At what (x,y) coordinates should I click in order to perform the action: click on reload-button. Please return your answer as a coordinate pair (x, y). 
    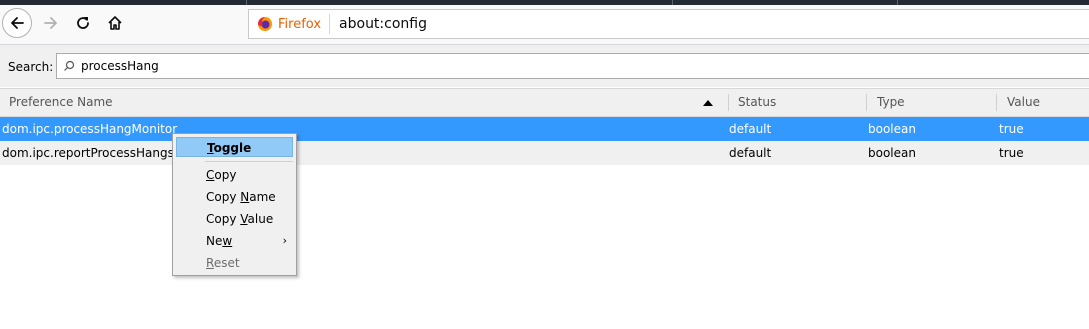
    Looking at the image, I should click on (83, 23).